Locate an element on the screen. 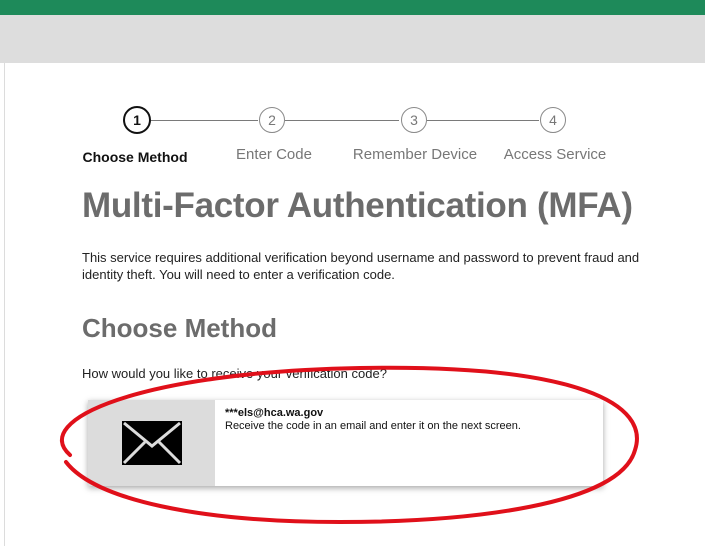  step-1-label: Choose Method is located at coordinates (135, 157).